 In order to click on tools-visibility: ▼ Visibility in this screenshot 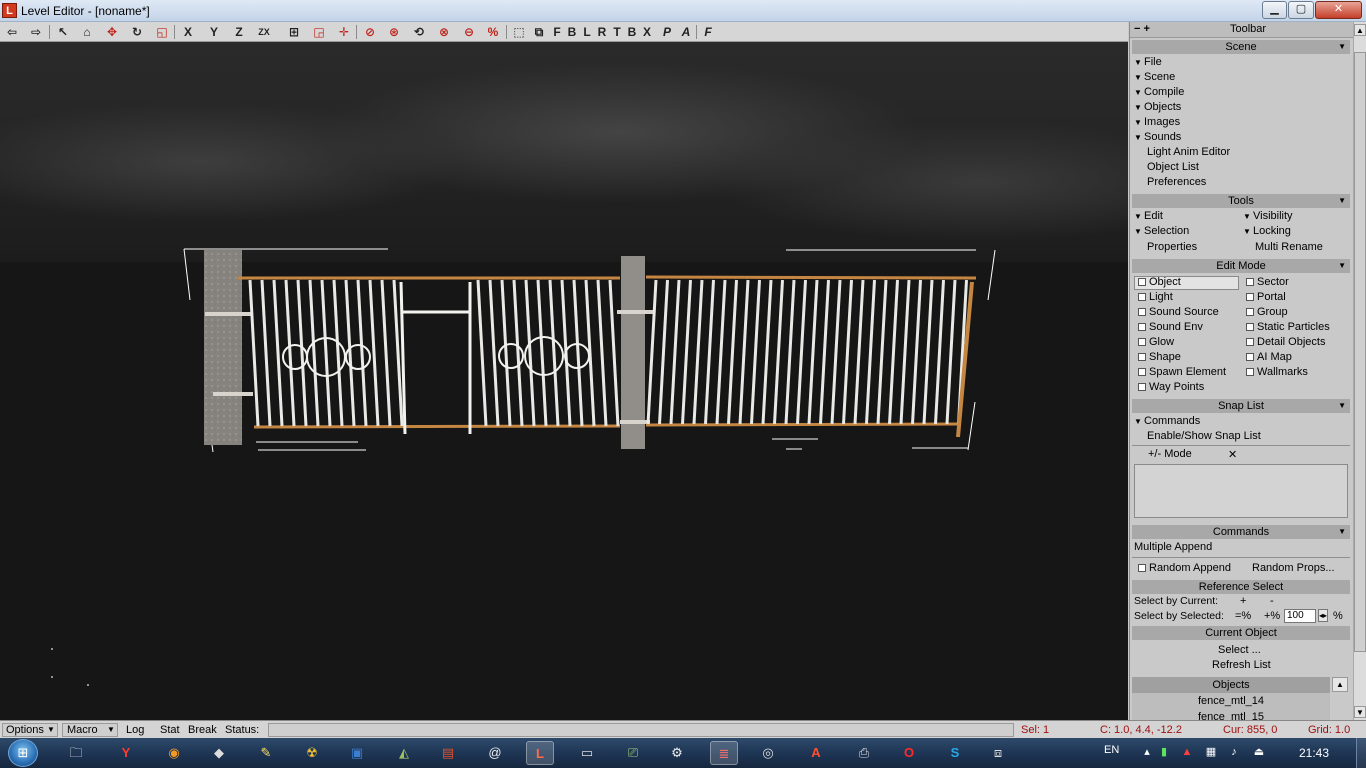, I will do `click(1268, 216)`.